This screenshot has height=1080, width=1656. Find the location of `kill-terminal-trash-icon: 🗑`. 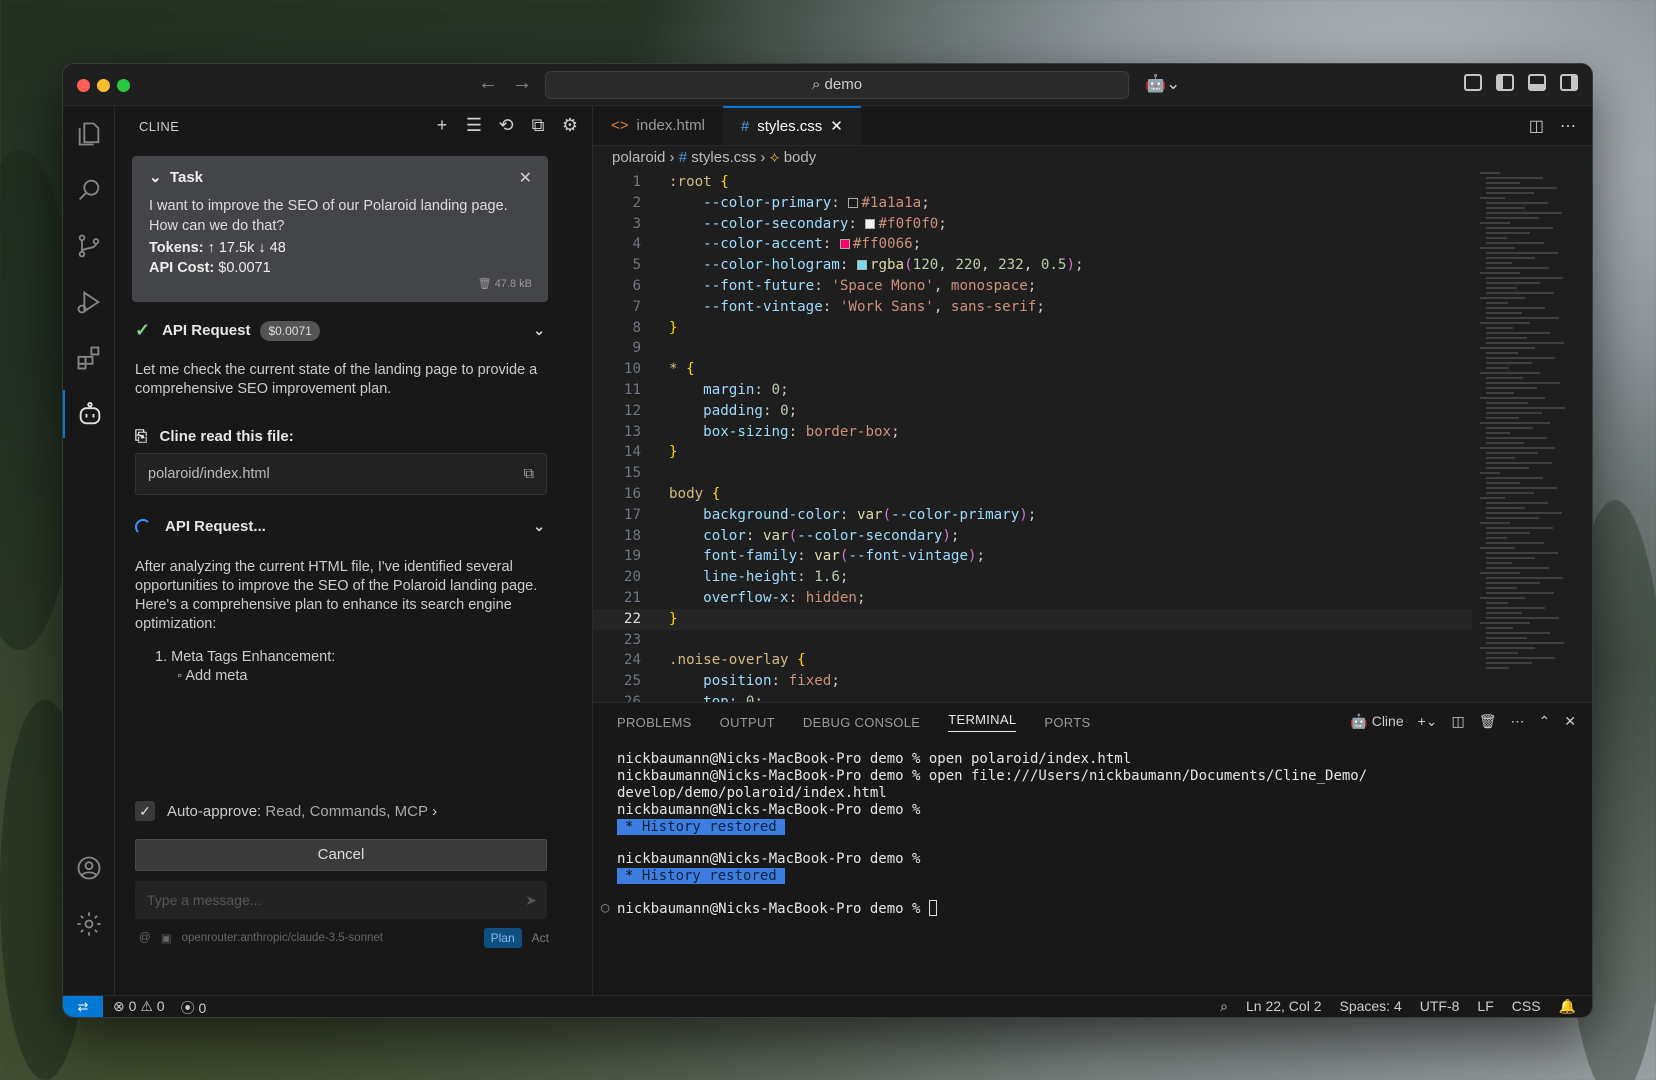

kill-terminal-trash-icon: 🗑 is located at coordinates (1488, 721).